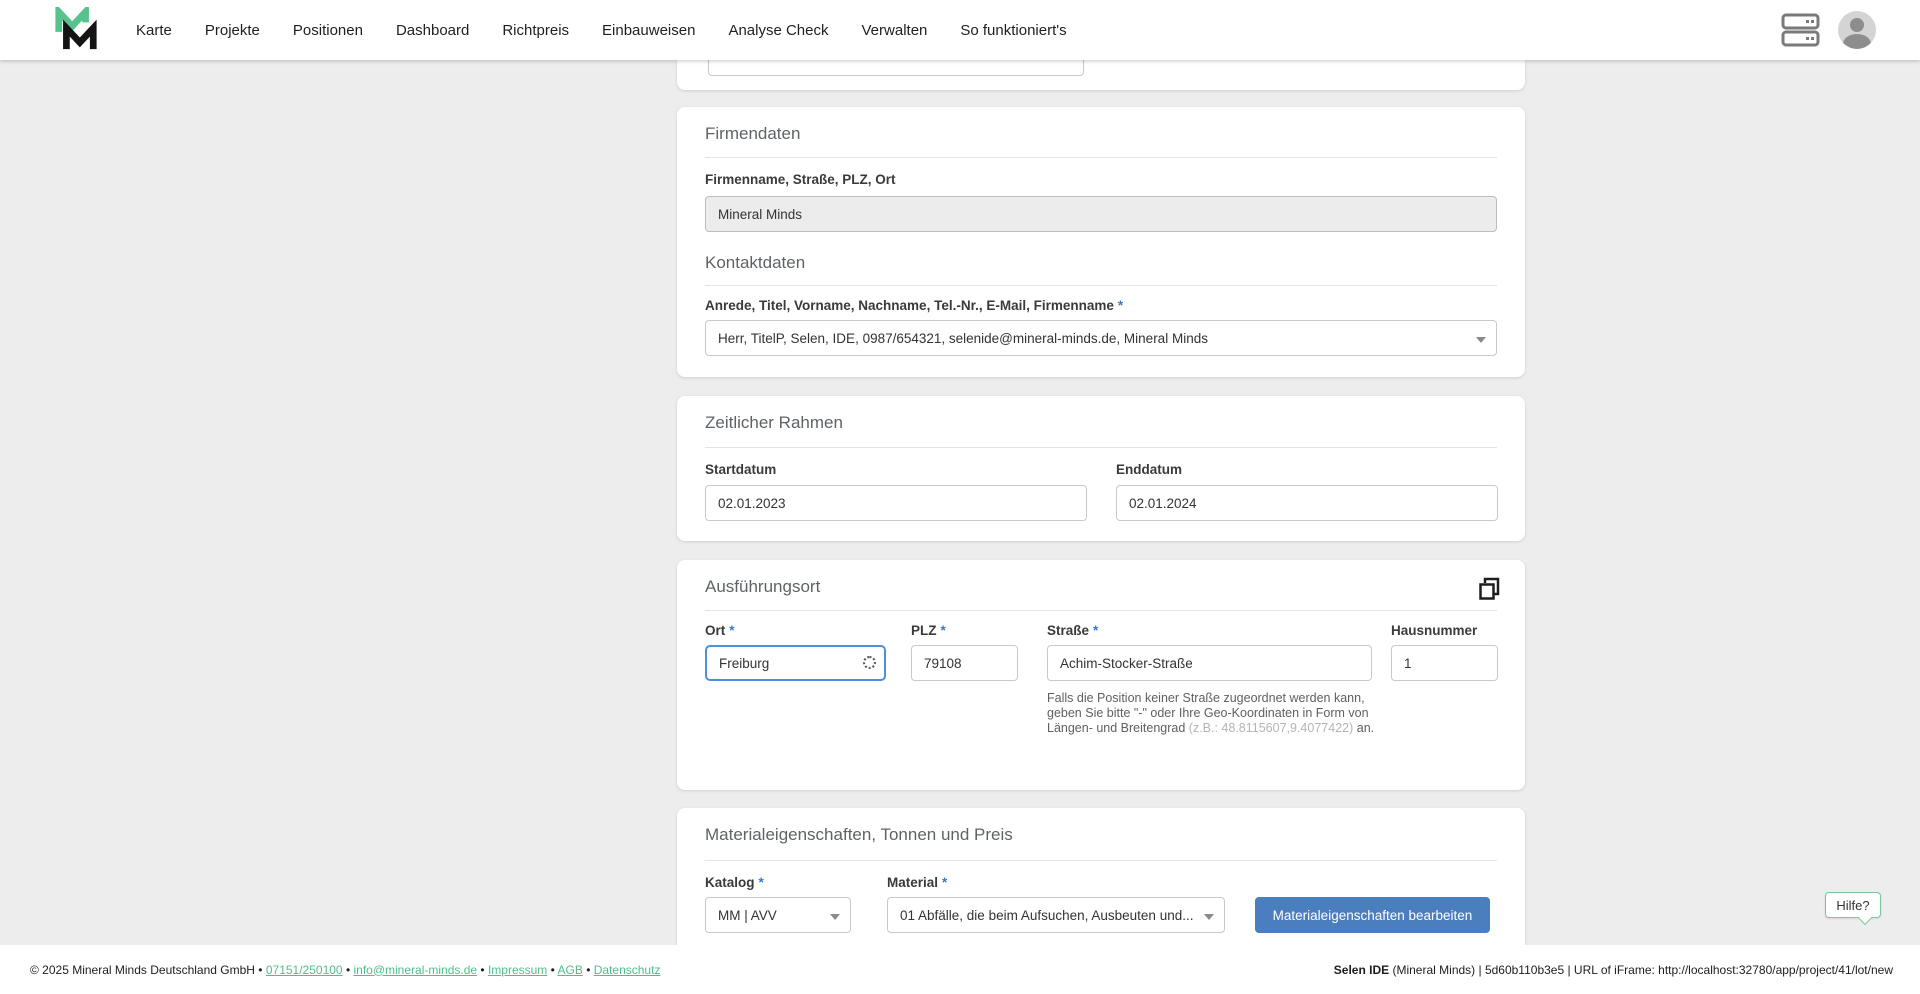 This screenshot has height=994, width=1920. What do you see at coordinates (1101, 468) in the screenshot?
I see `card-zeitlicher-rahmen: Zeitlicher Rahmen Startdatum Enddatum` at bounding box center [1101, 468].